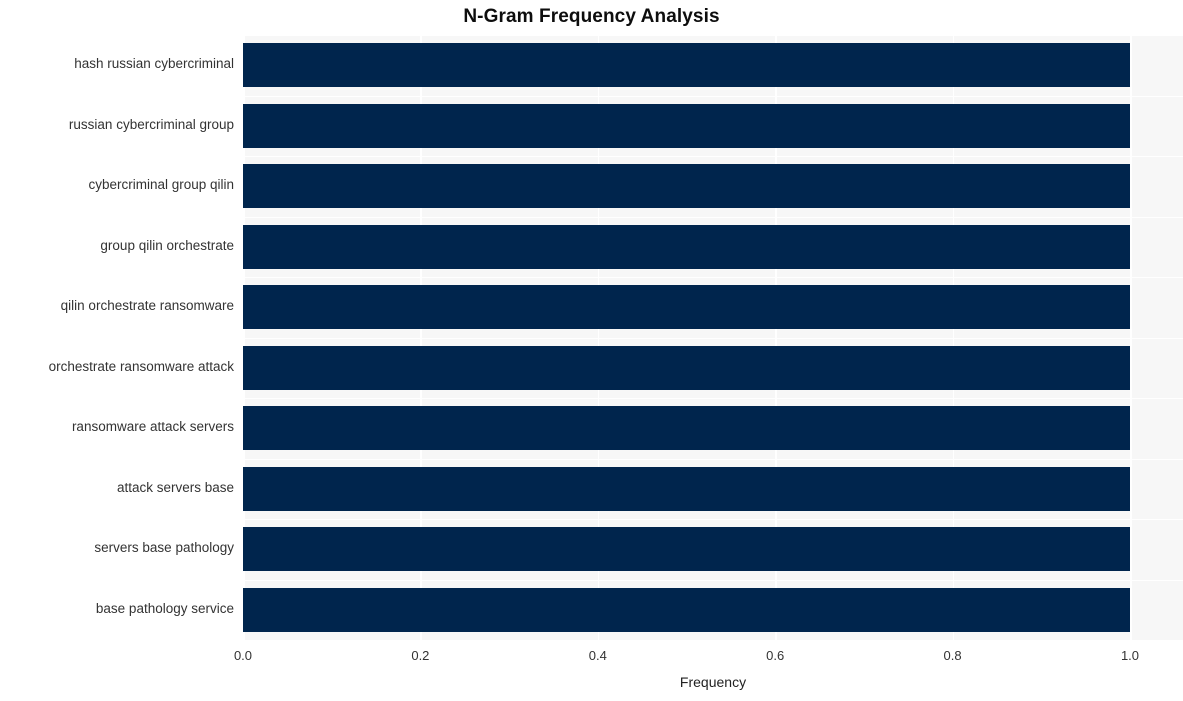 The height and width of the screenshot is (701, 1183). Describe the element at coordinates (175, 487) in the screenshot. I see `y-axis-tick-label: attack servers base` at that location.